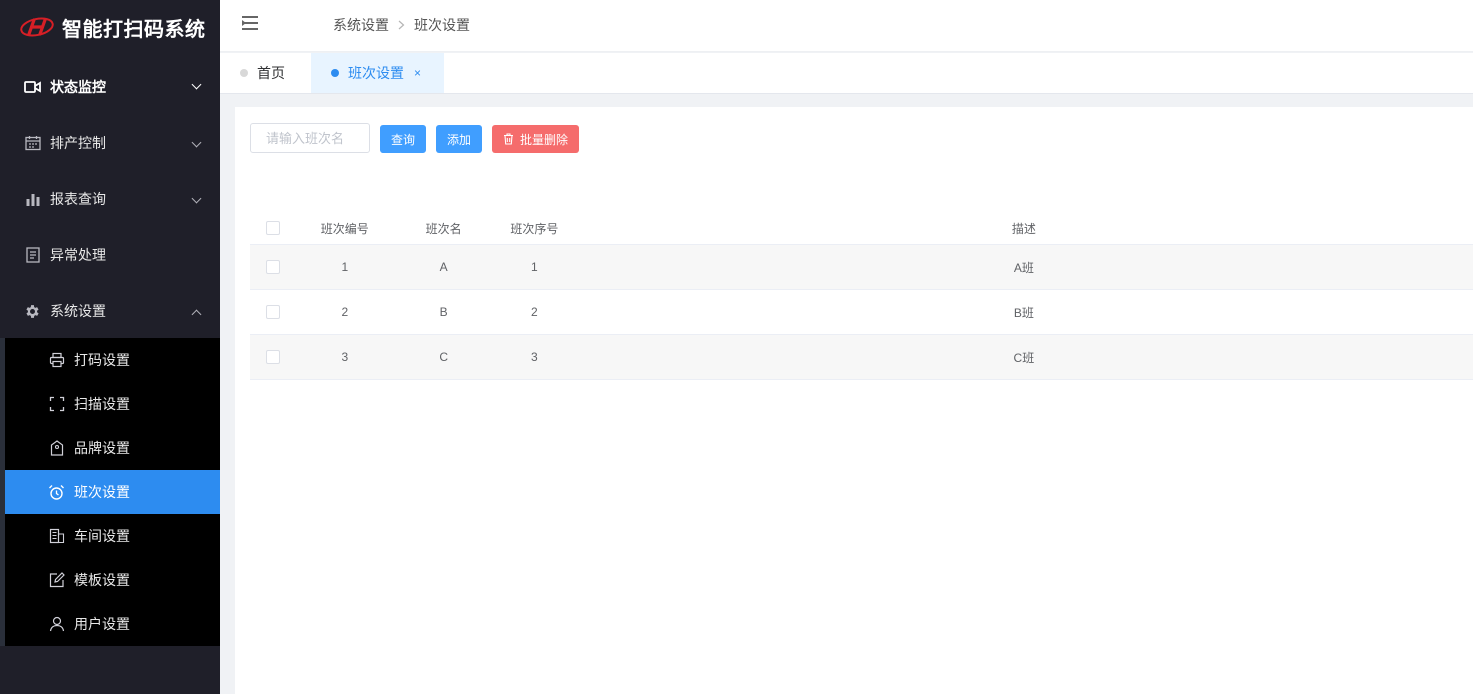  Describe the element at coordinates (102, 580) in the screenshot. I see `submenu-label: 模板设置` at that location.